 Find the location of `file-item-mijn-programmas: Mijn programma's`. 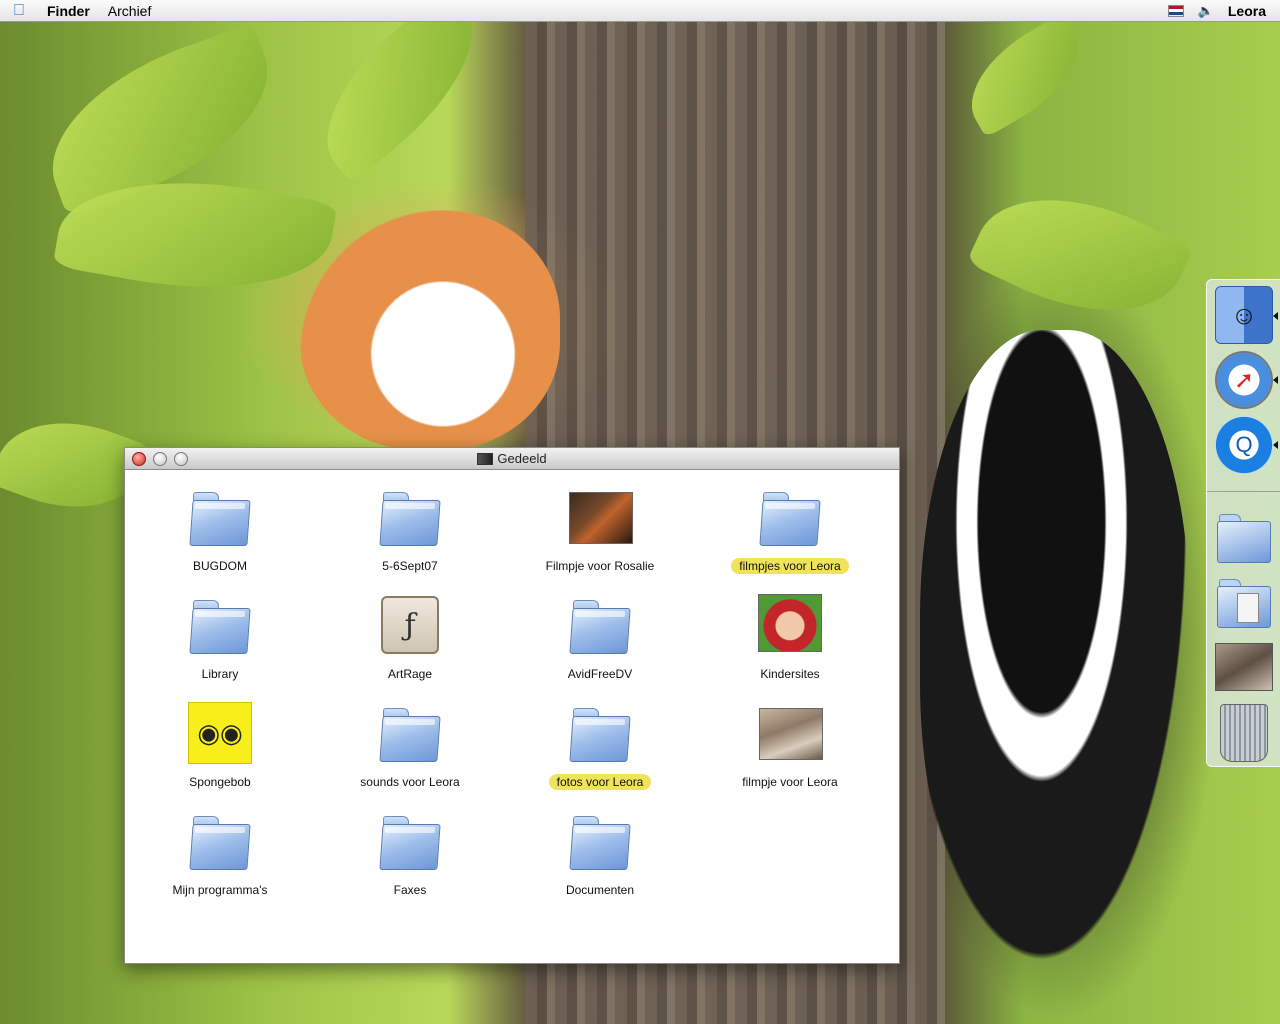

file-item-mijn-programmas: Mijn programma's is located at coordinates (220, 852).